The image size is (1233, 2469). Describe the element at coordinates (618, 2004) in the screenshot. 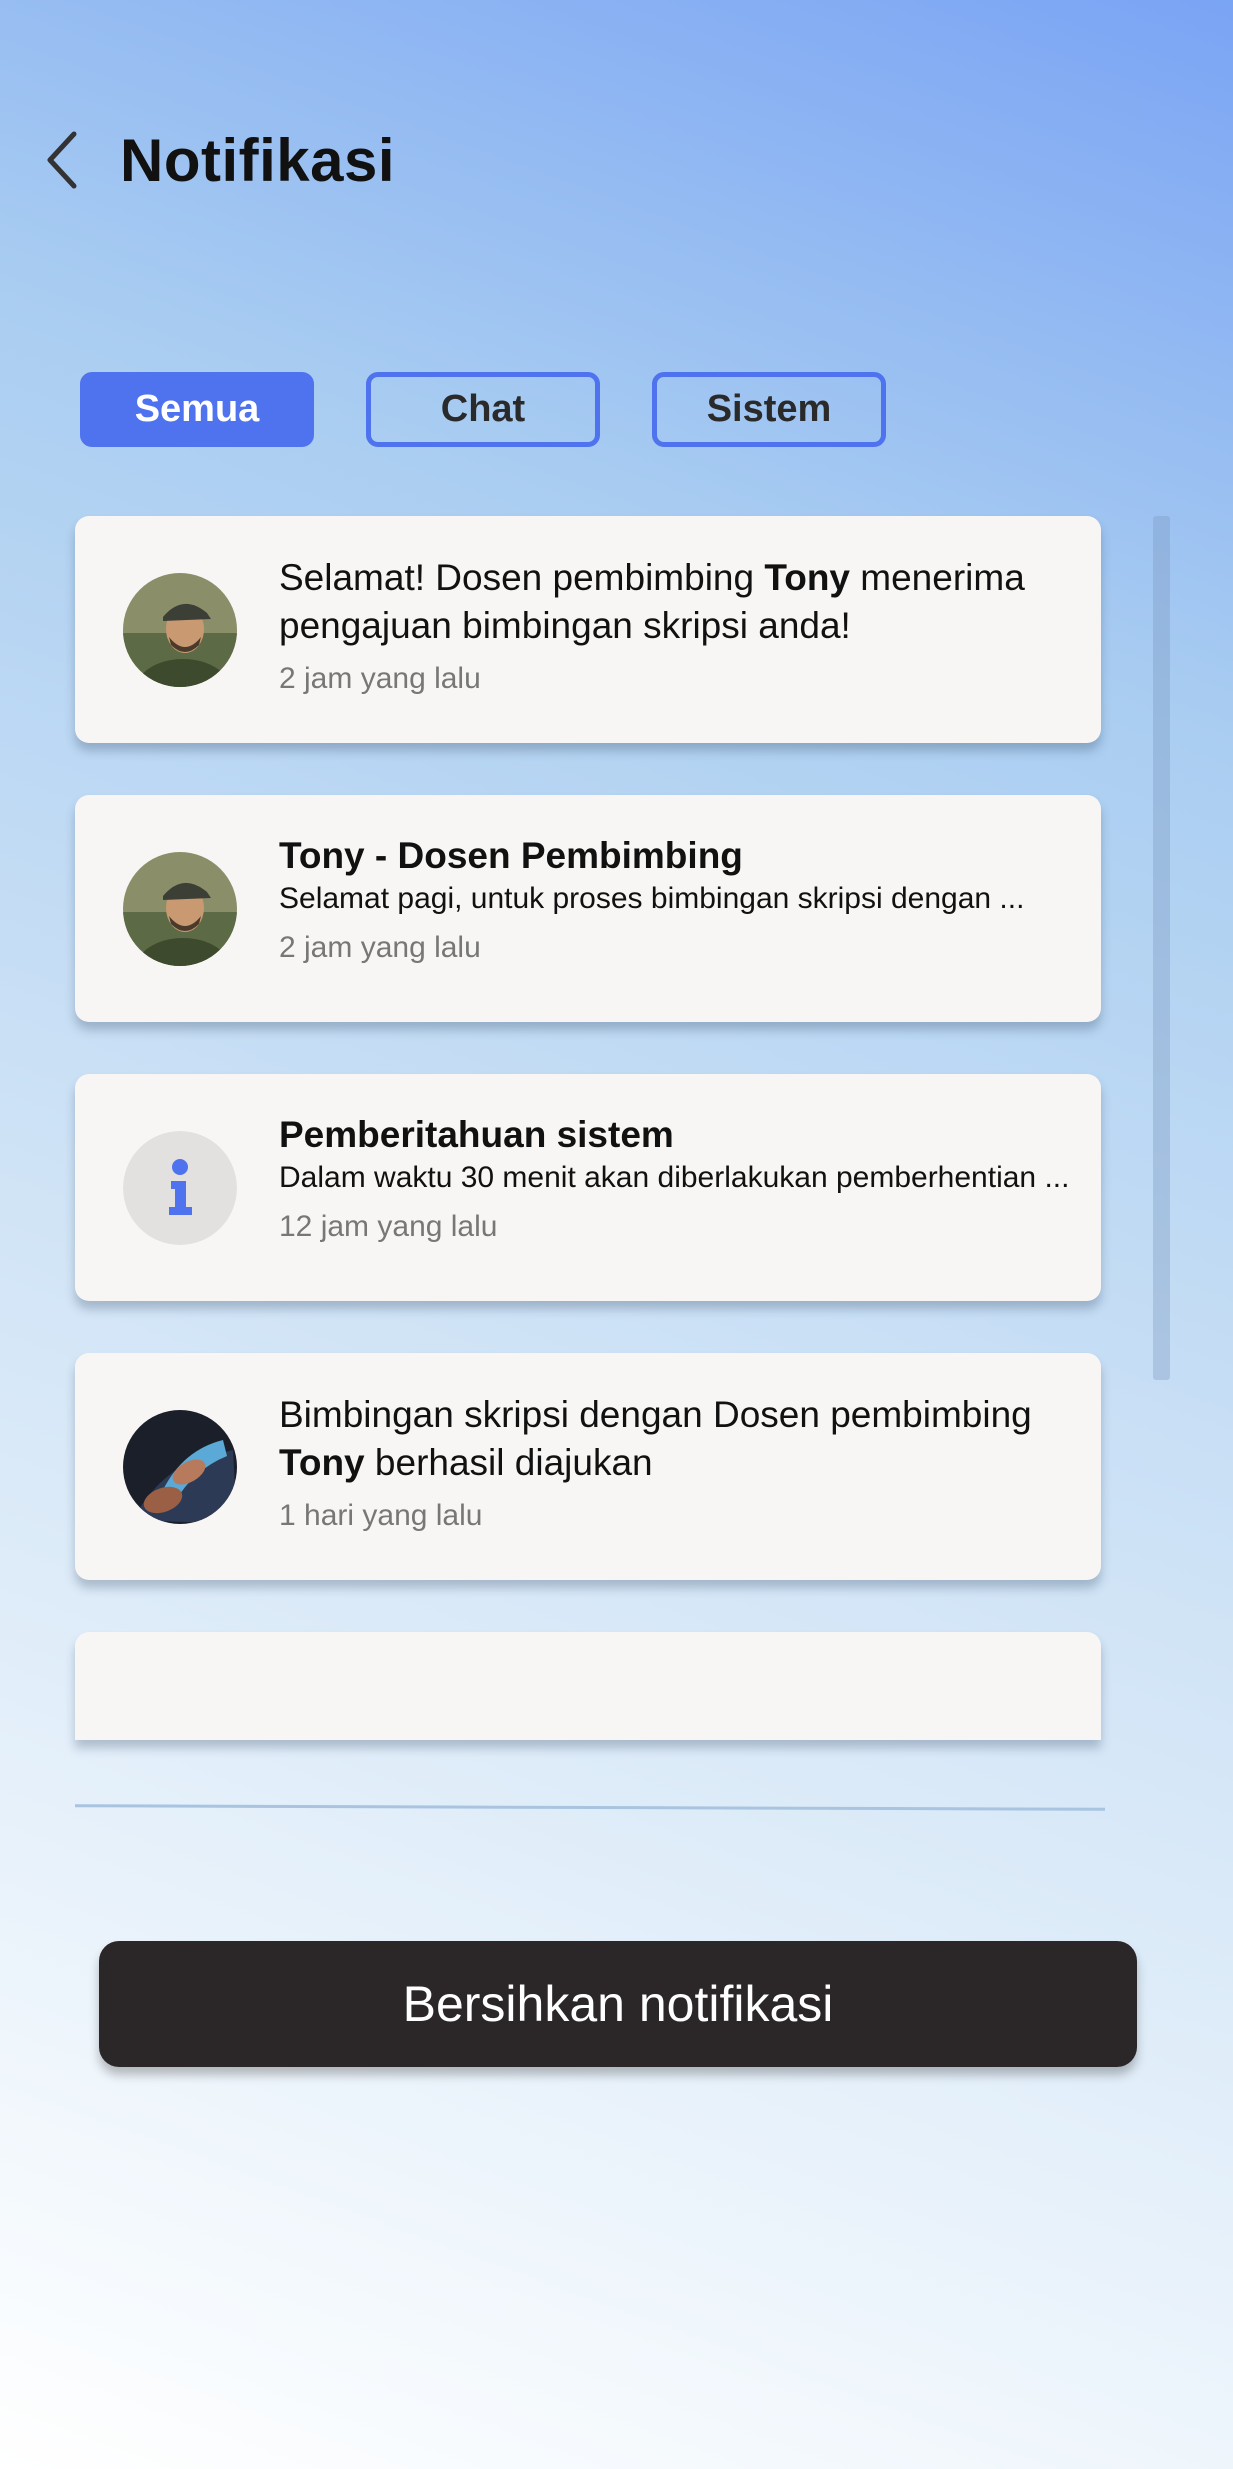

I see `clear-notifications-button: Bersihkan notifikasi` at that location.